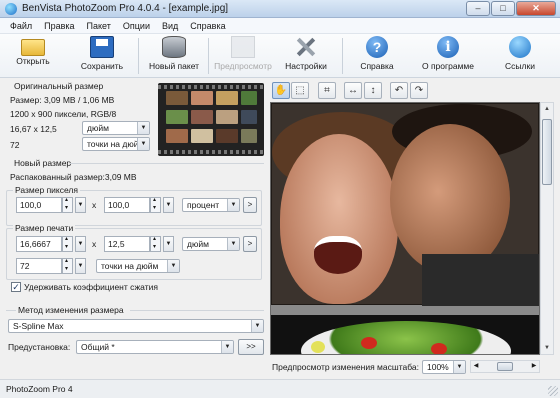  What do you see at coordinates (67, 265) in the screenshot?
I see `print-resolution-spinner` at bounding box center [67, 265].